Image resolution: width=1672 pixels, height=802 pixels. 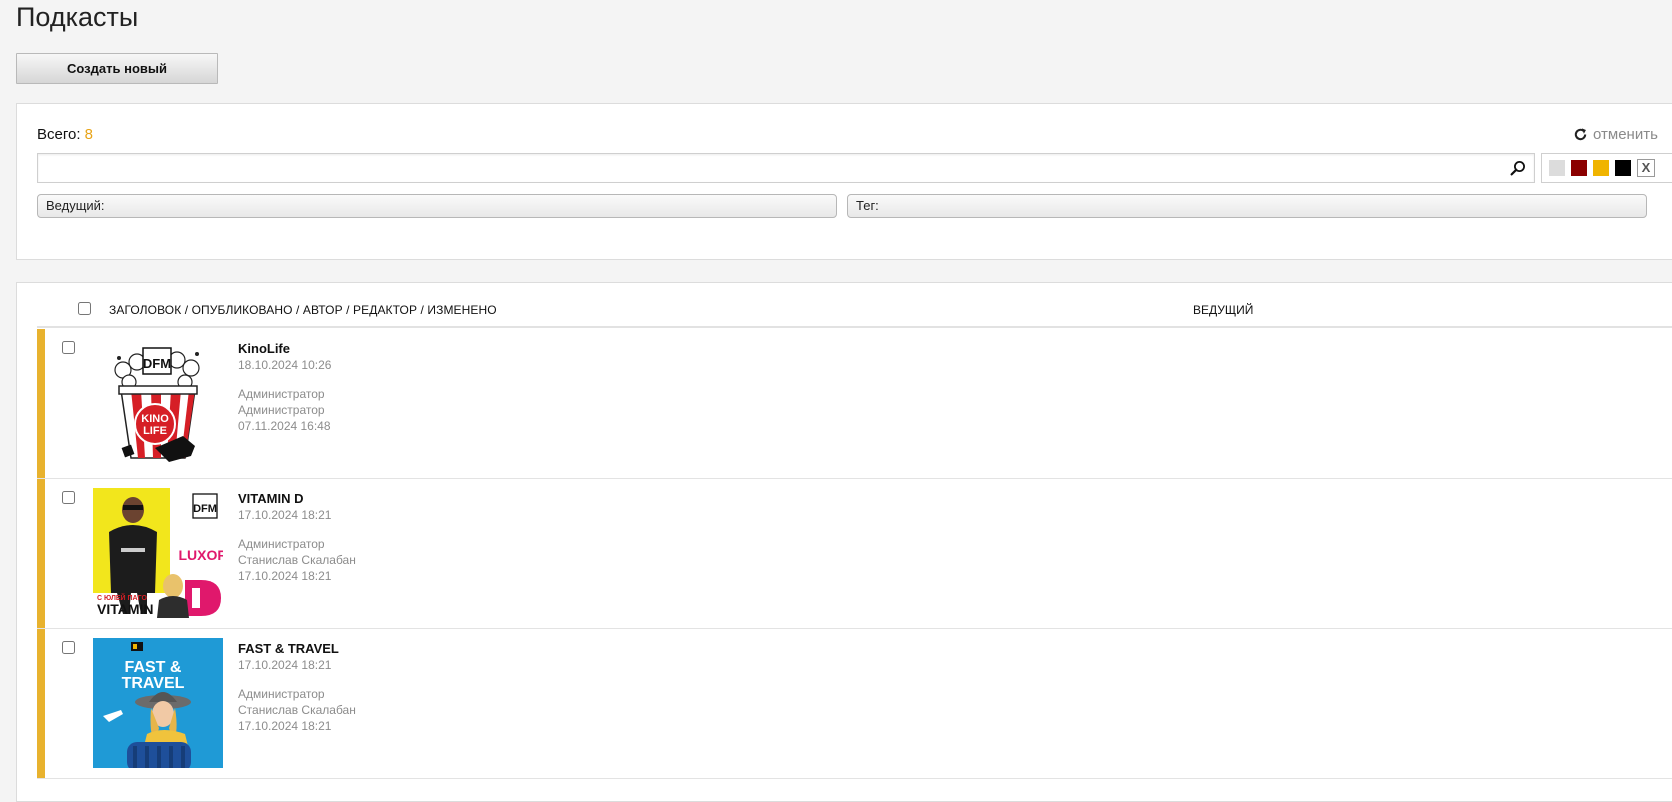 I want to click on podcast-cover: FAST & TRAVEL, so click(x=158, y=703).